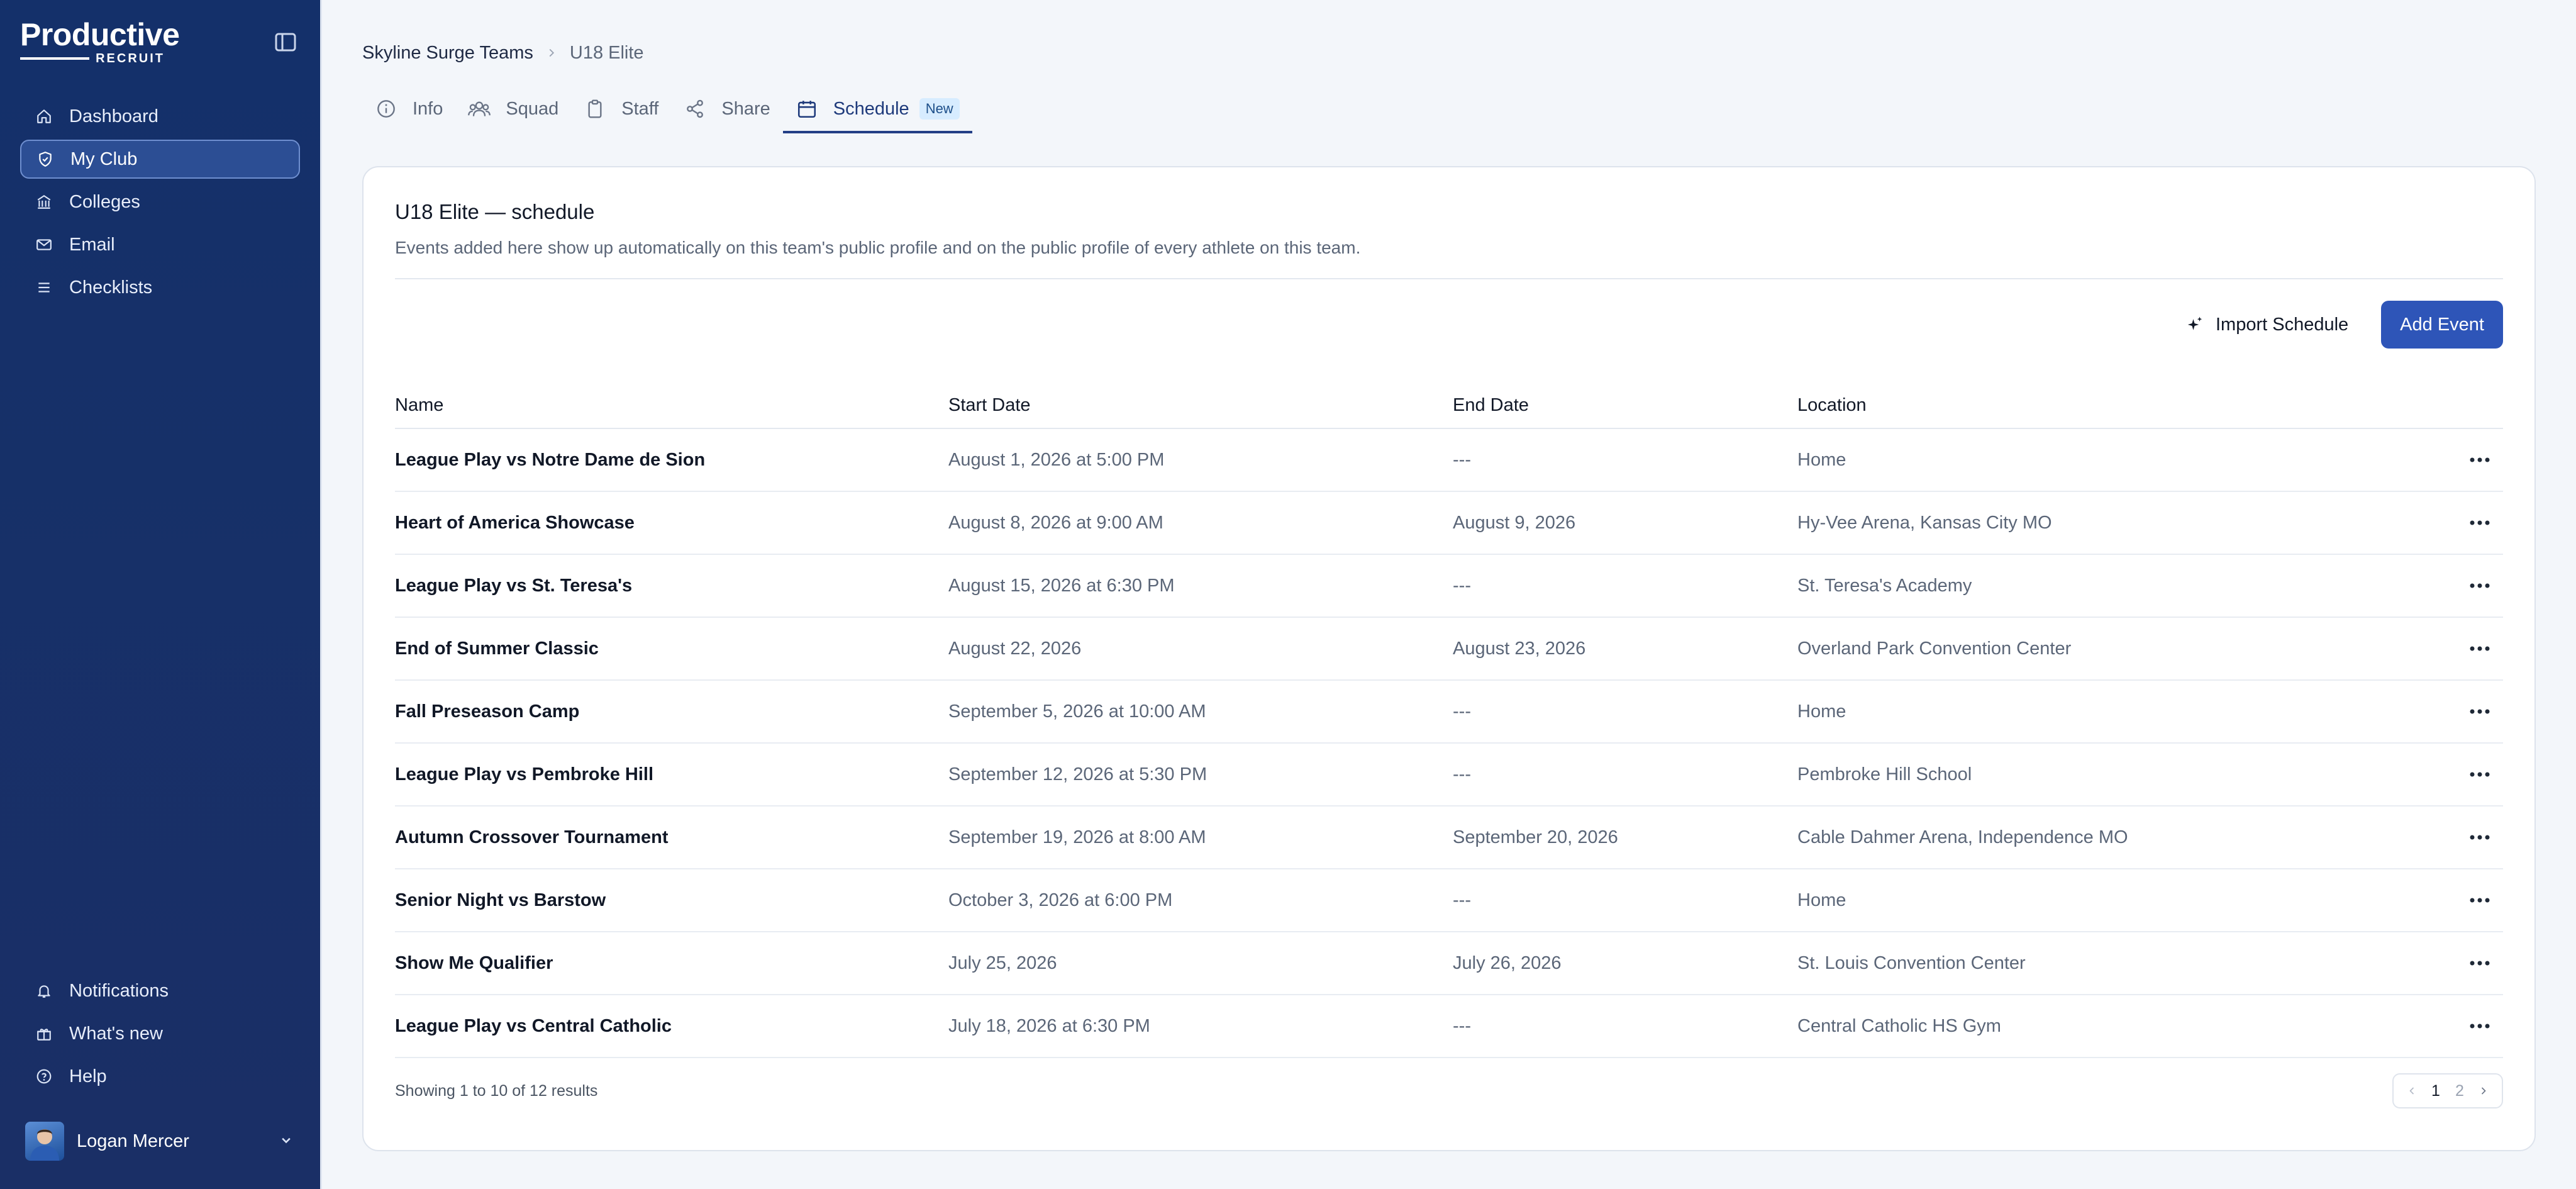  What do you see at coordinates (160, 201) in the screenshot?
I see `sidebar-item-colleges: Colleges` at bounding box center [160, 201].